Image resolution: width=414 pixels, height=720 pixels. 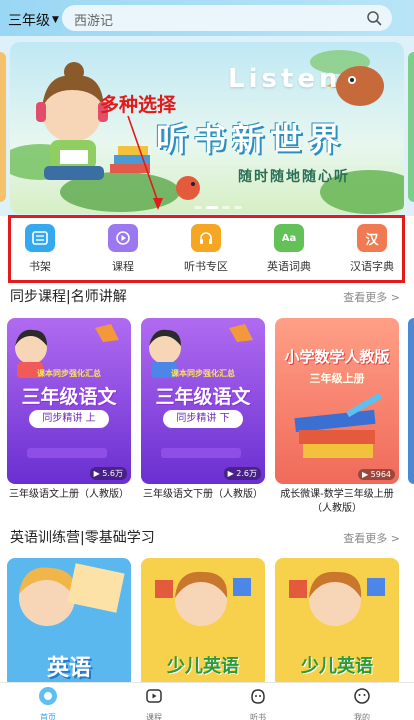 I want to click on category-label: 书架, so click(x=40, y=266).